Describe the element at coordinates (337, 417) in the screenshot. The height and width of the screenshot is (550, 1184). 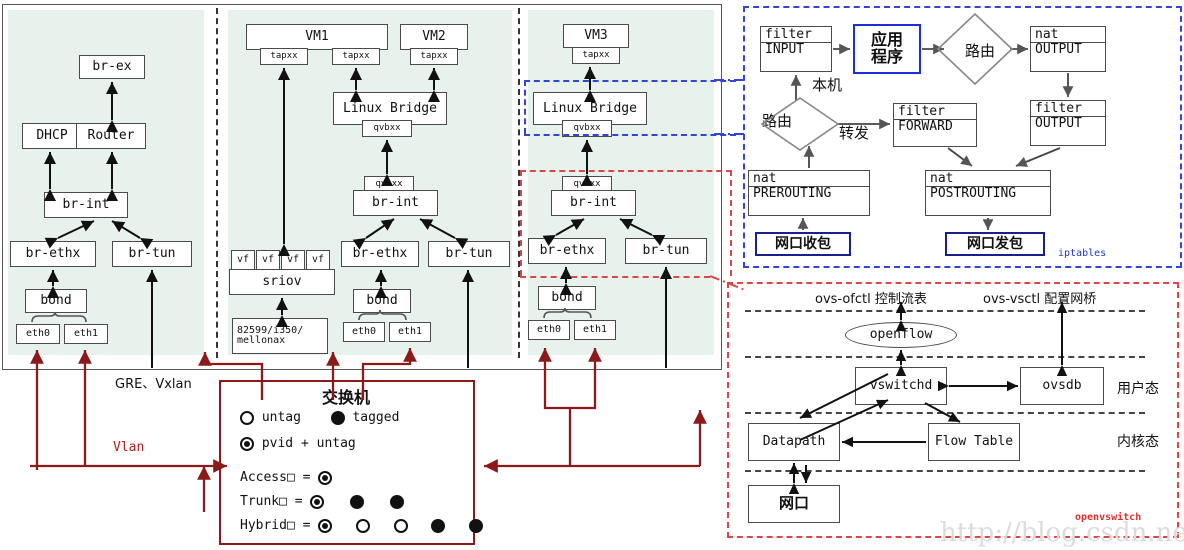
I see `tagged-circle-icon` at that location.